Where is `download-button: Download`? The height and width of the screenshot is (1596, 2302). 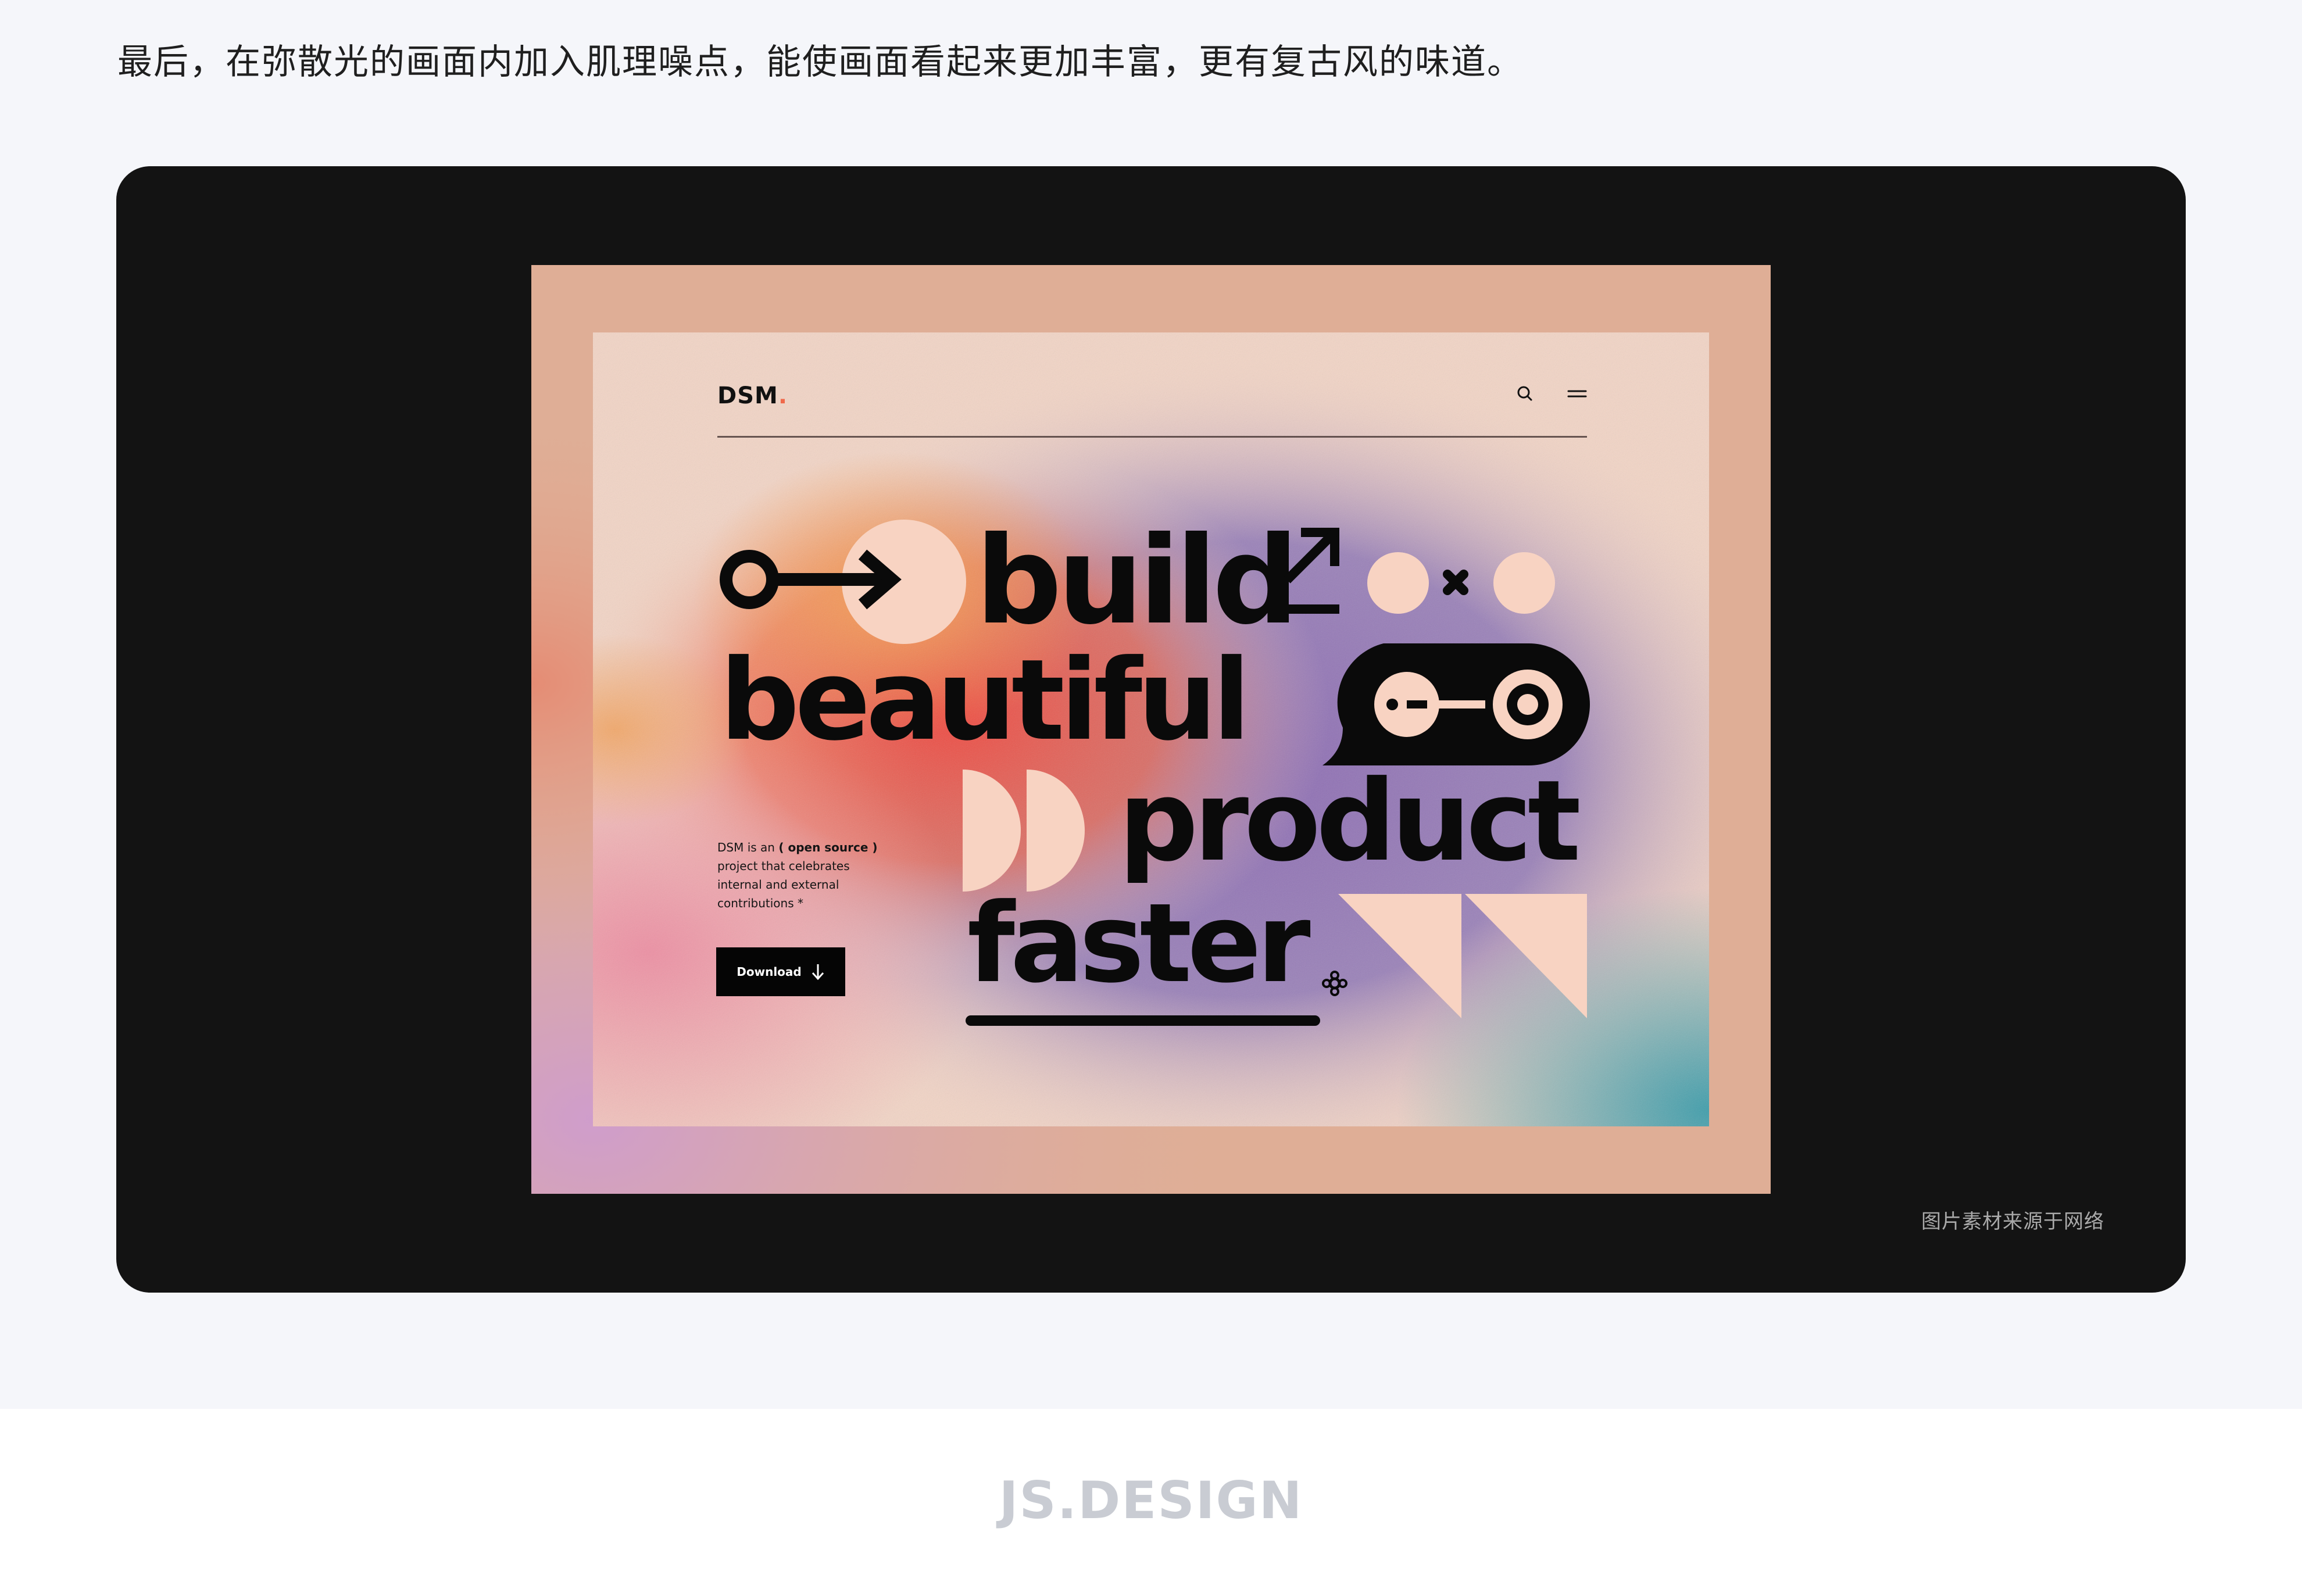 download-button: Download is located at coordinates (780, 971).